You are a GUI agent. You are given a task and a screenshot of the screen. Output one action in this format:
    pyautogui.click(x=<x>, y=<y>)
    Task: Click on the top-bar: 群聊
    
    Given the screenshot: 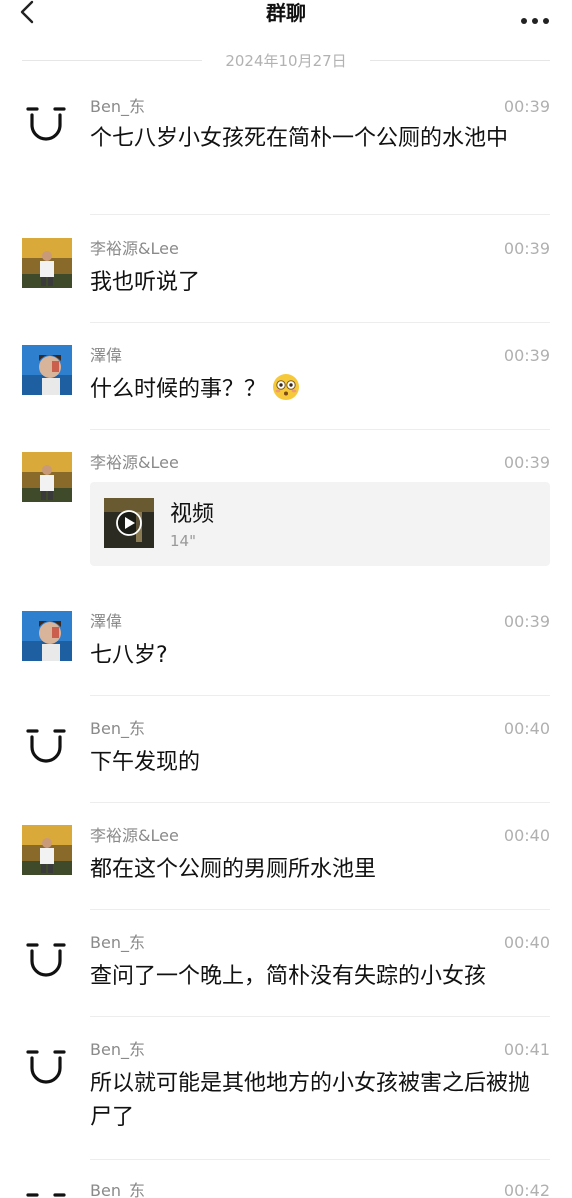 What is the action you would take?
    pyautogui.click(x=286, y=15)
    